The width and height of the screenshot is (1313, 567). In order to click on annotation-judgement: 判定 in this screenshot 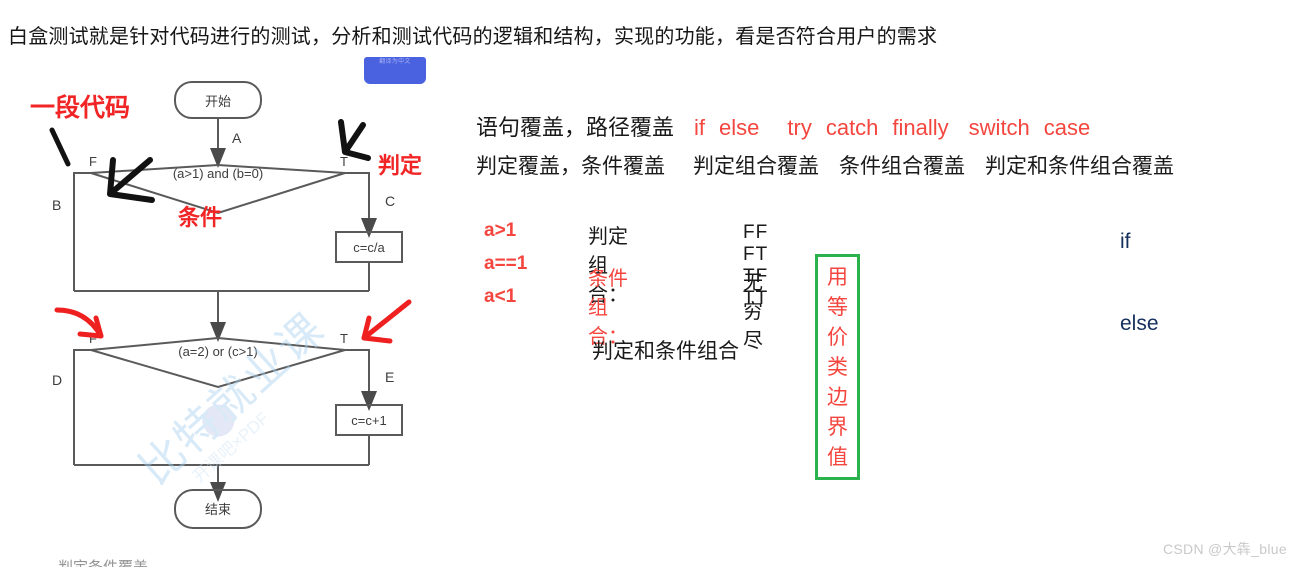, I will do `click(400, 165)`.